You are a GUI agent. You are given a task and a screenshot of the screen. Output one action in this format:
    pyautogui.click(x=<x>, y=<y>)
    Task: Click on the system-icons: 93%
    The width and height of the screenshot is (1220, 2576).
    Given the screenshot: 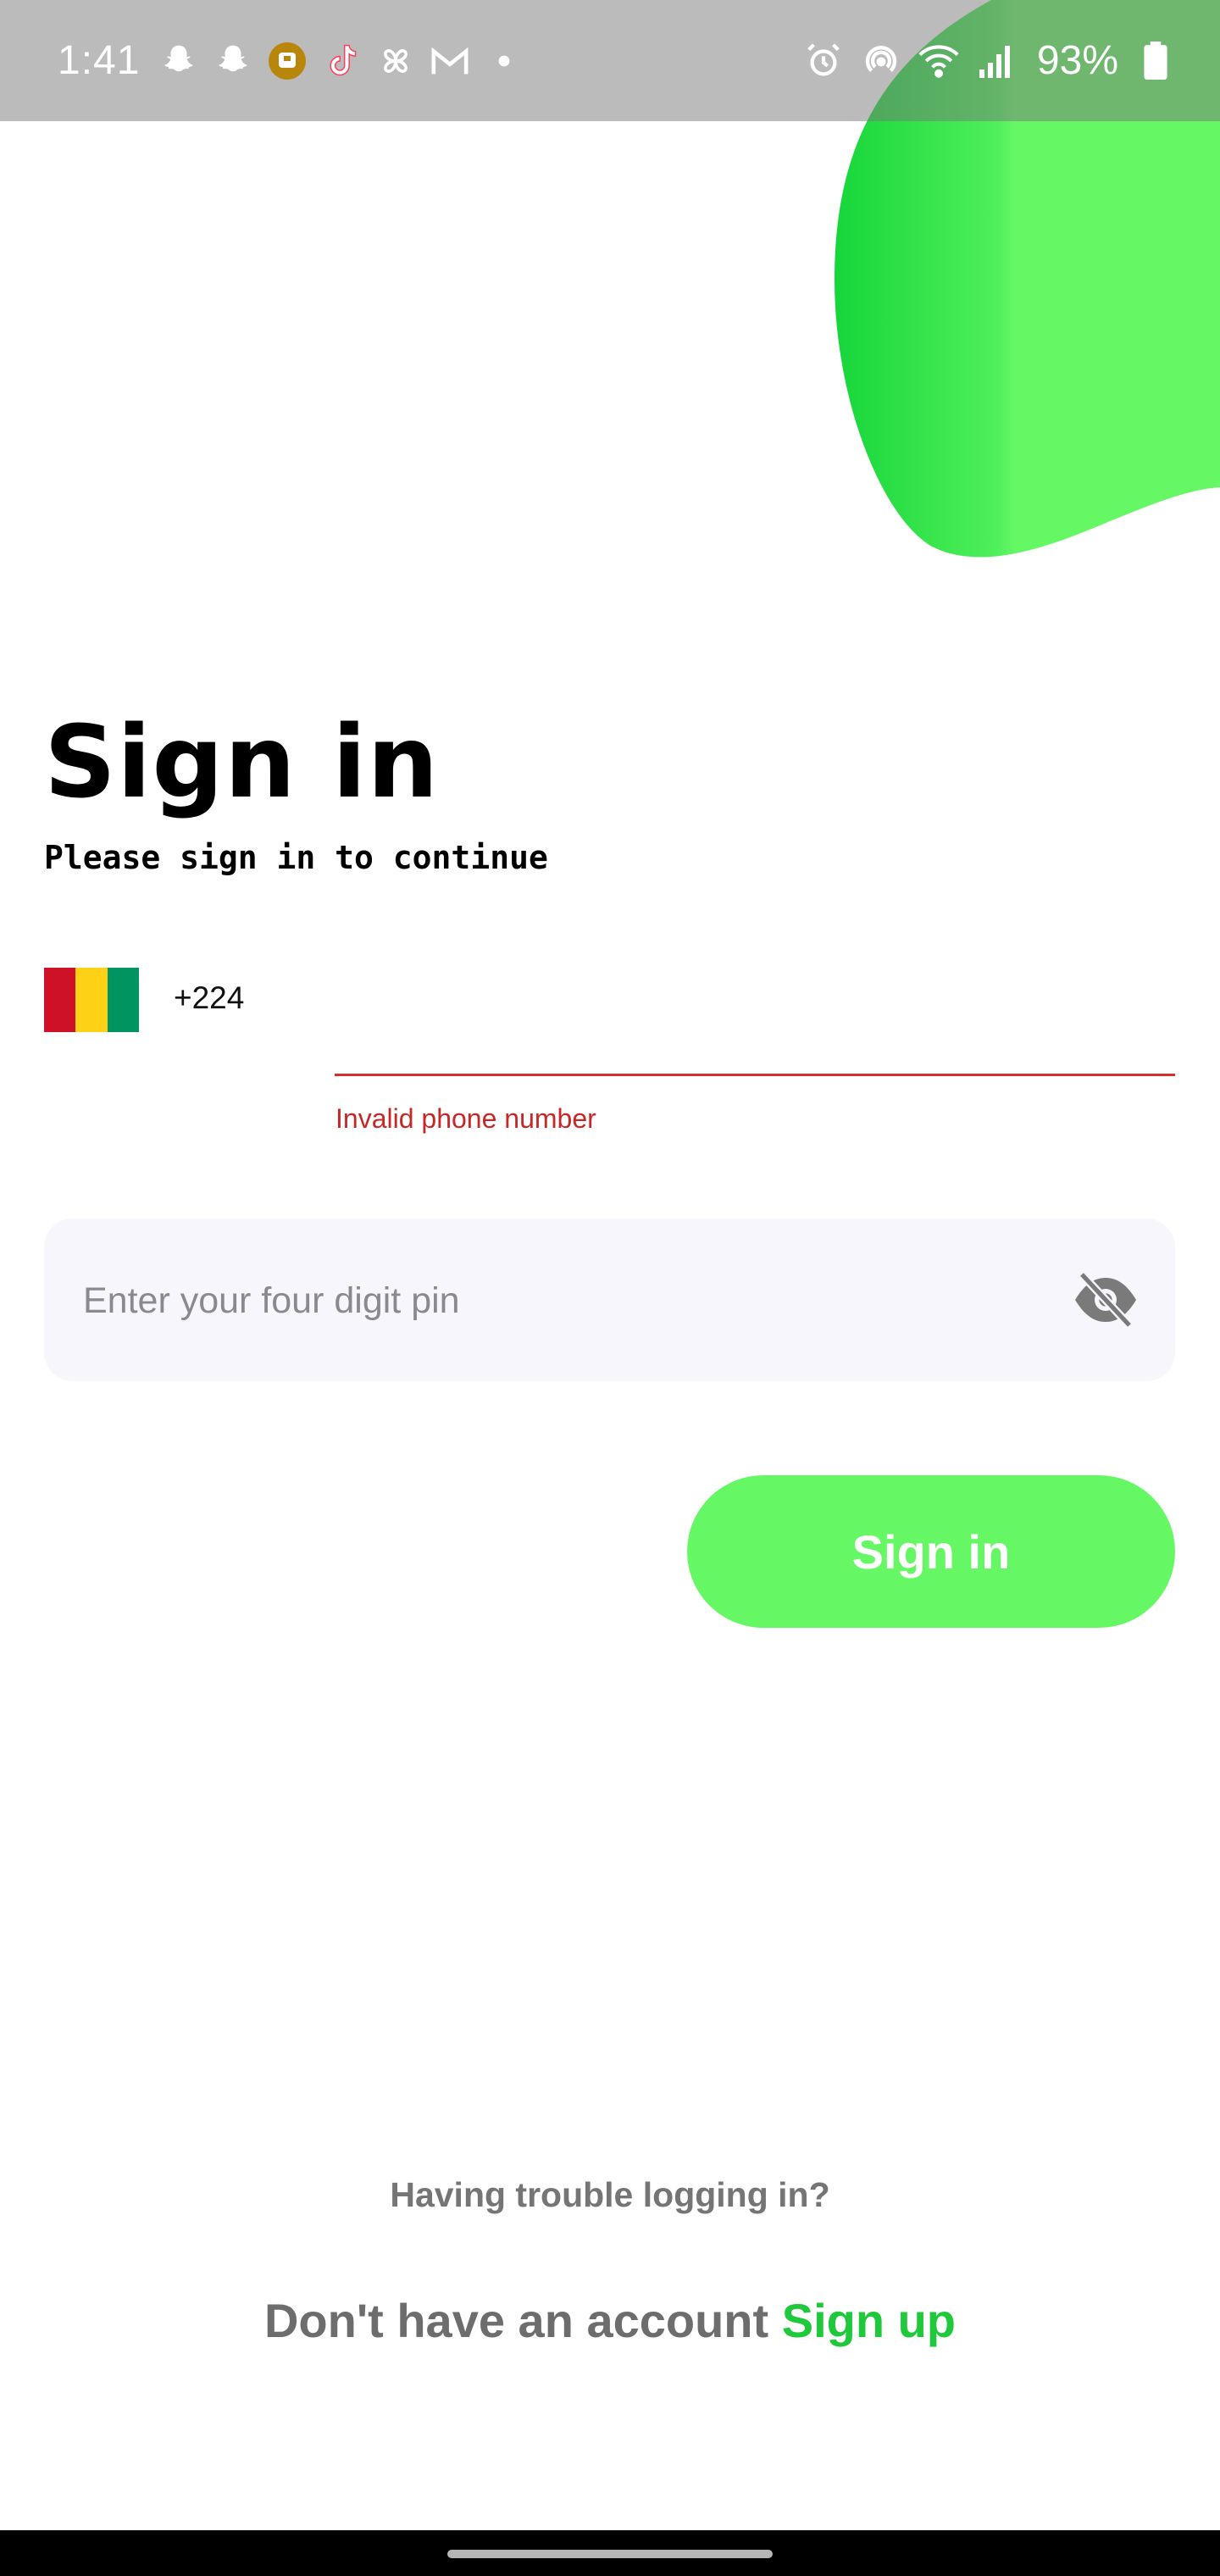 What is the action you would take?
    pyautogui.click(x=989, y=60)
    